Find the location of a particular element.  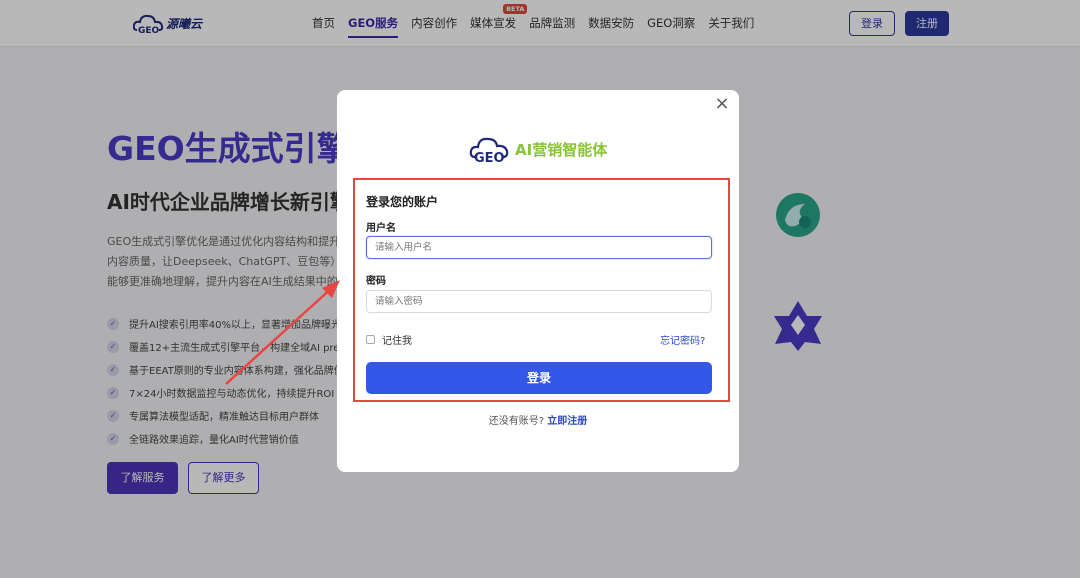

close-icon: × is located at coordinates (722, 104).